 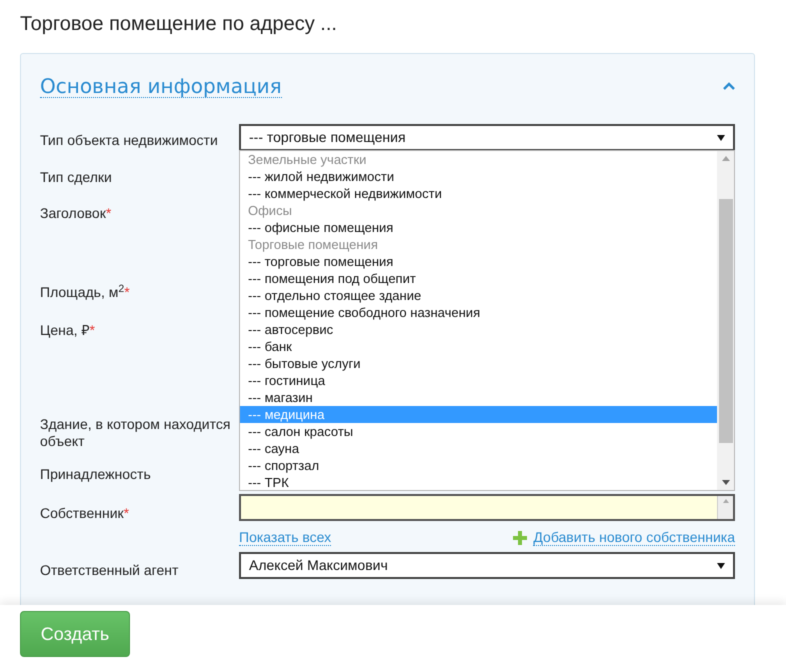 What do you see at coordinates (478, 380) in the screenshot?
I see `dropdown-option: --- гостиница` at bounding box center [478, 380].